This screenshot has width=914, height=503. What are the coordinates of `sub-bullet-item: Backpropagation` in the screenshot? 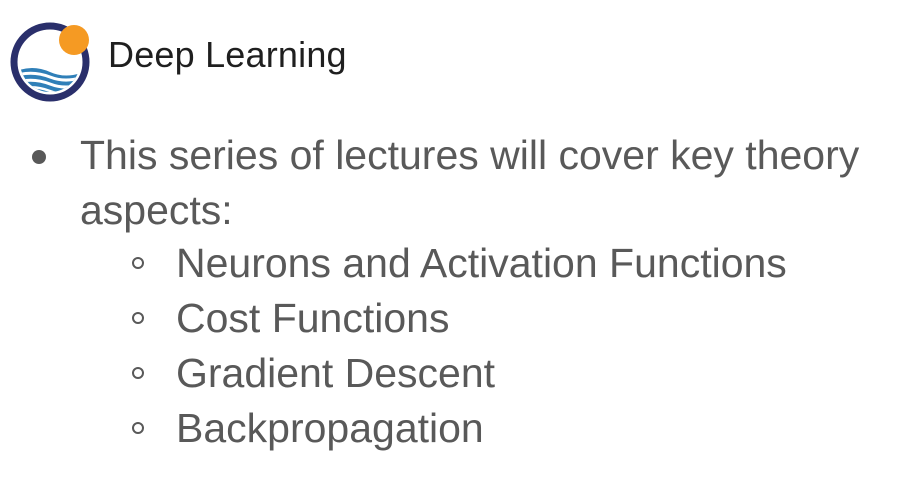 It's located at (517, 428).